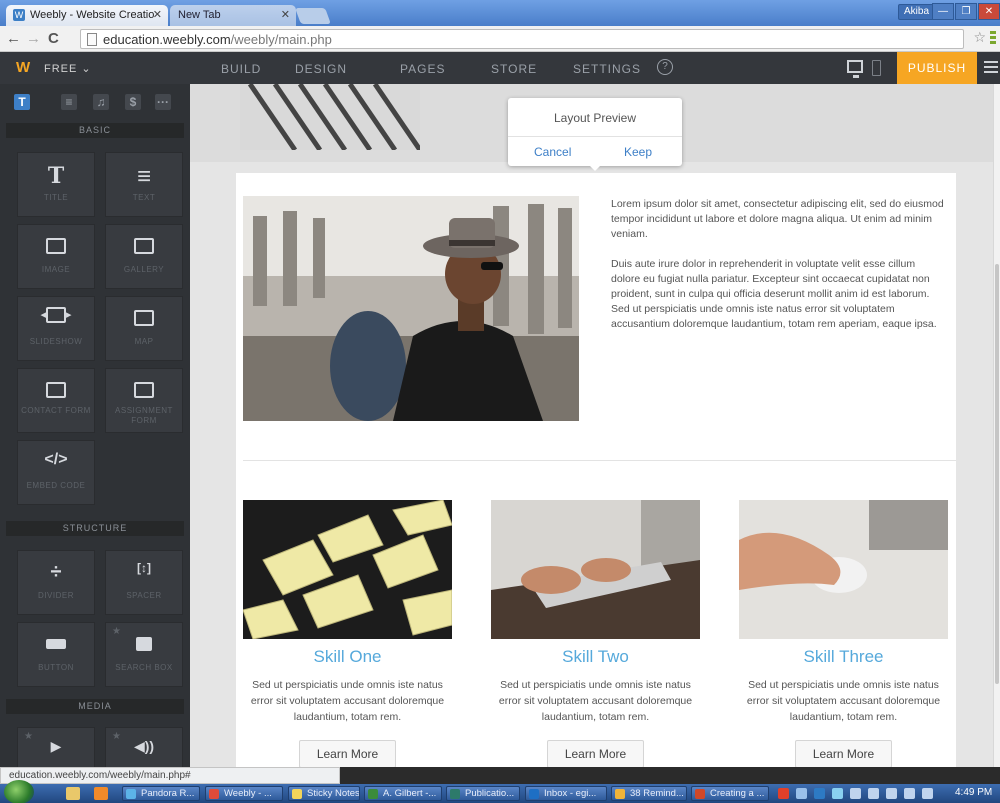 This screenshot has height=803, width=1000. I want to click on start-button, so click(19, 791).